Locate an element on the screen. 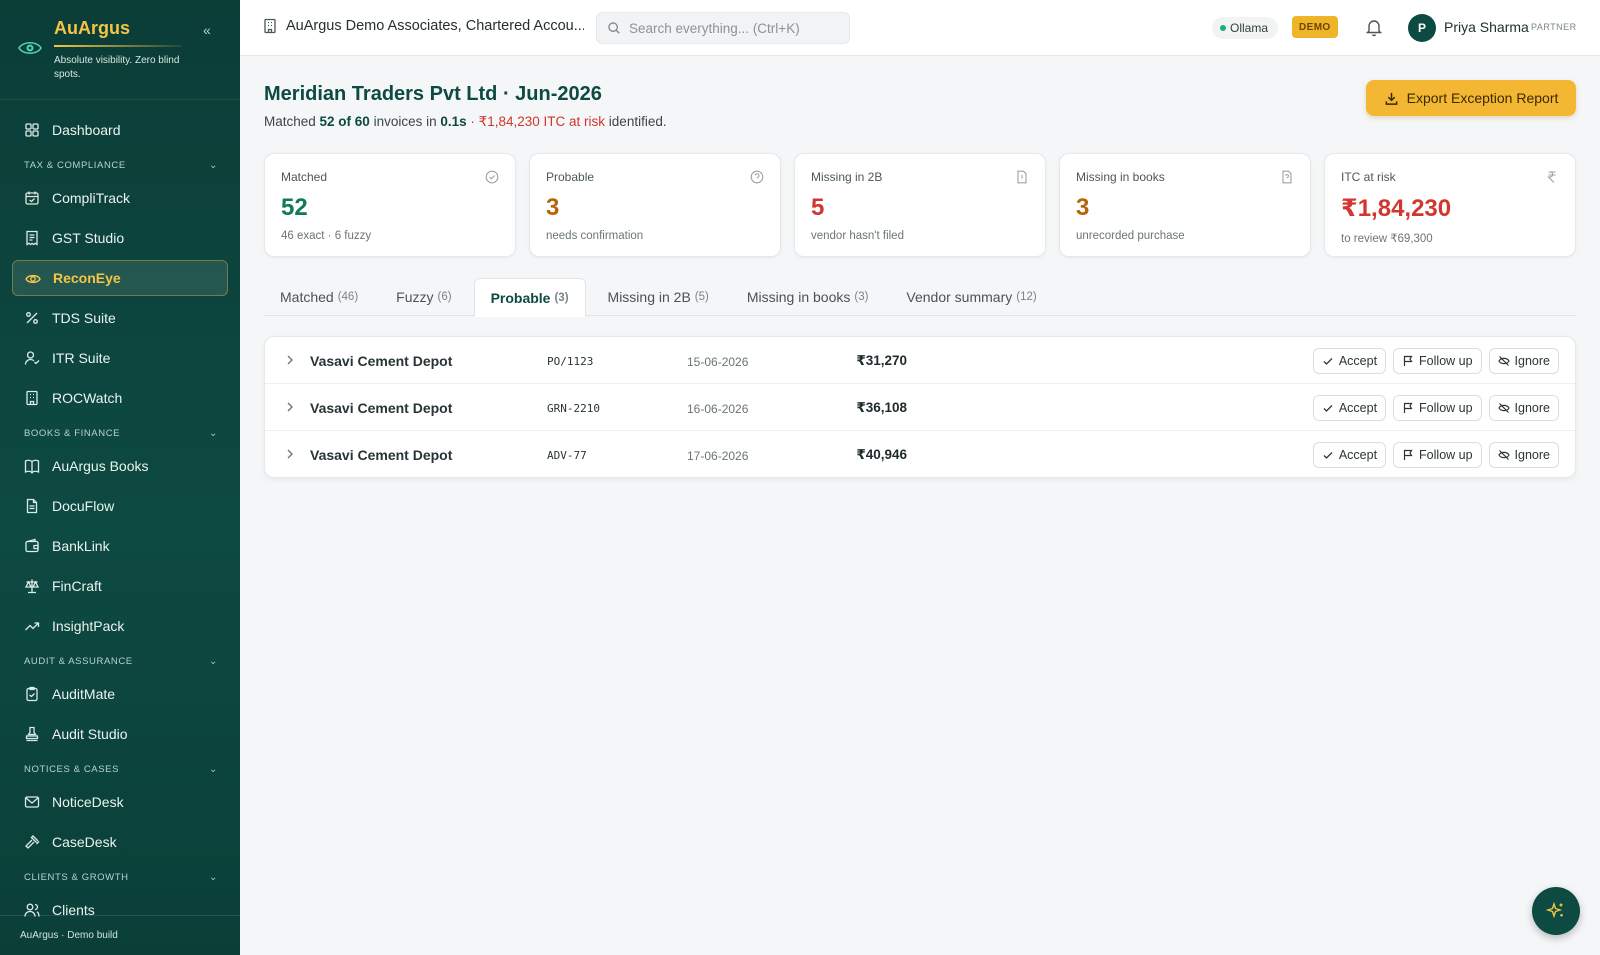 The height and width of the screenshot is (955, 1600). card-missing-books: Missing in books 3 unrecorded purchase is located at coordinates (1185, 205).